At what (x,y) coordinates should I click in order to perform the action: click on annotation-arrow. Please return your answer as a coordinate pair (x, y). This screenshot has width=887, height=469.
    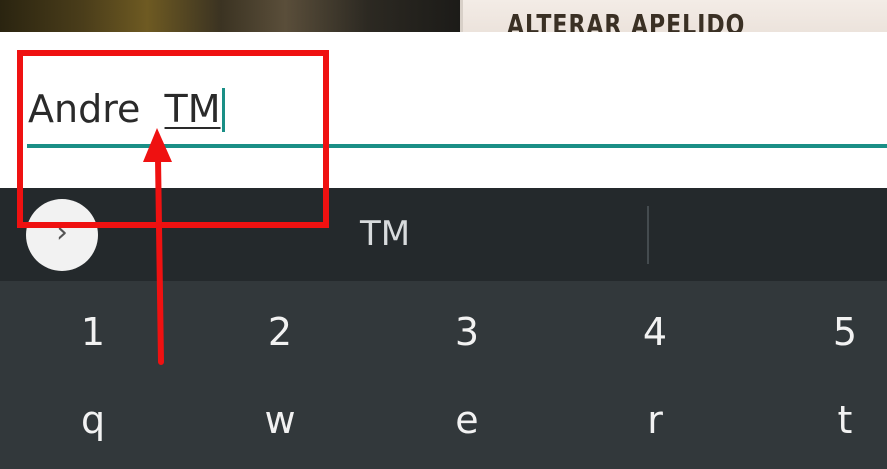
    Looking at the image, I should click on (157, 246).